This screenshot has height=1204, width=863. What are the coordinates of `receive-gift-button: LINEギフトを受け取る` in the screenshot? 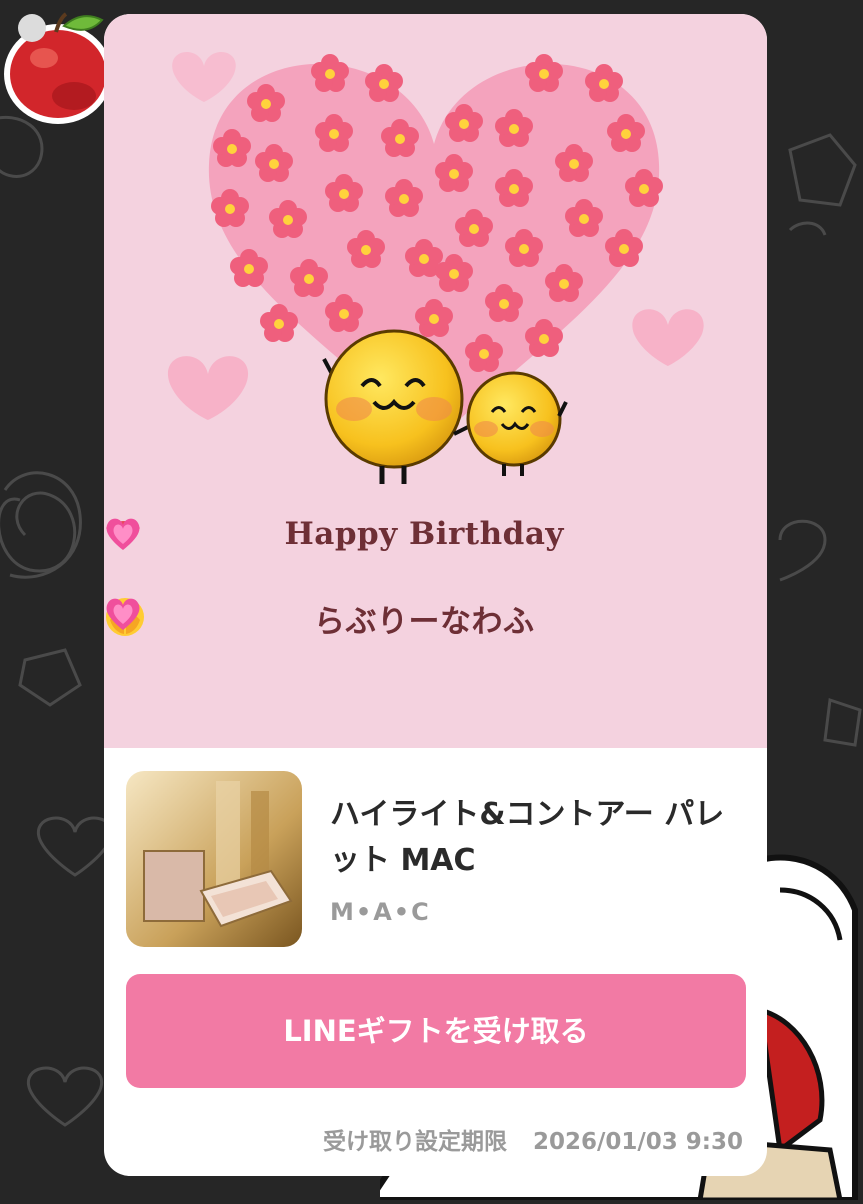 It's located at (436, 1031).